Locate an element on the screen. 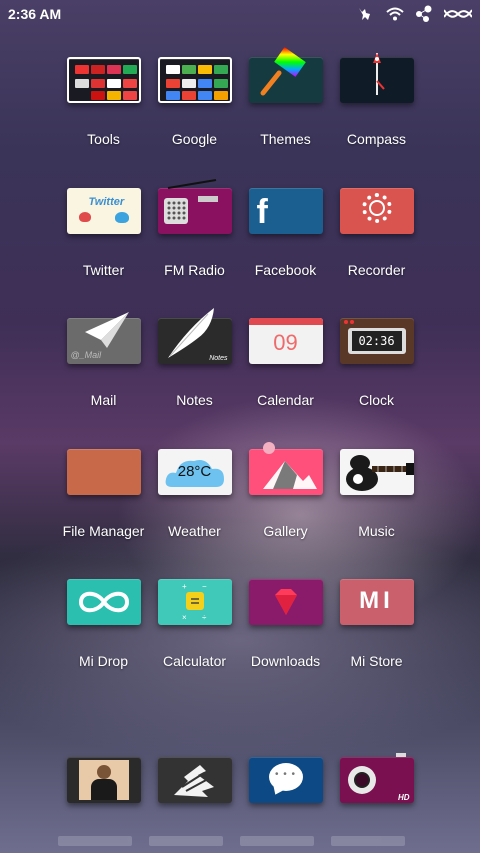 The height and width of the screenshot is (853, 480). app-label: Mi Drop is located at coordinates (103, 661).